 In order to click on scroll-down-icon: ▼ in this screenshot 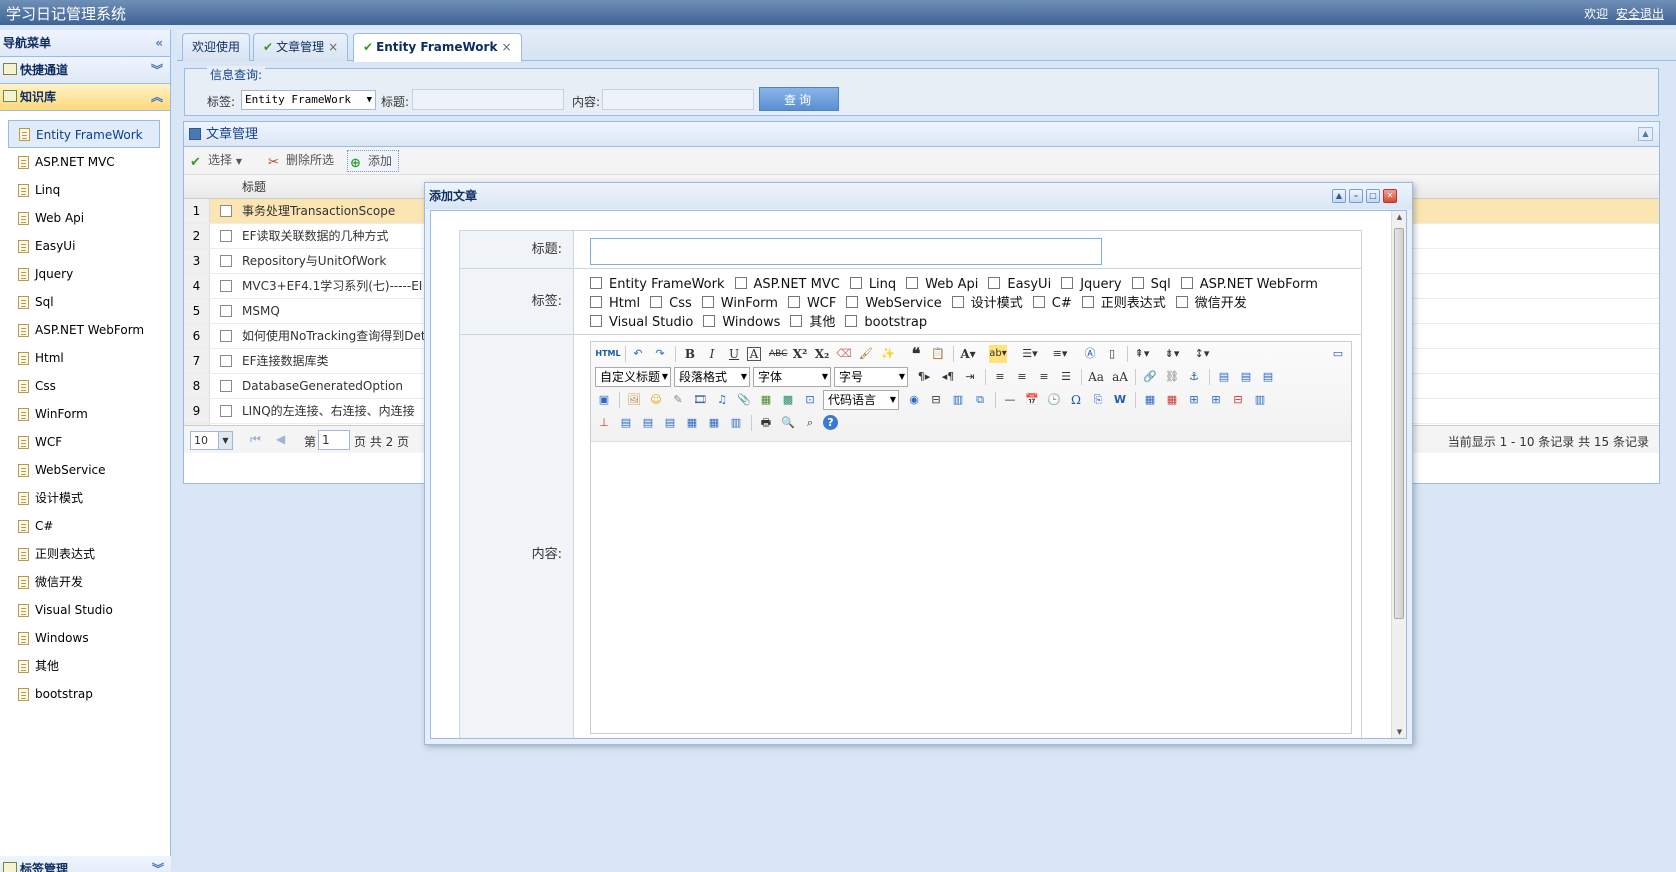, I will do `click(1399, 732)`.